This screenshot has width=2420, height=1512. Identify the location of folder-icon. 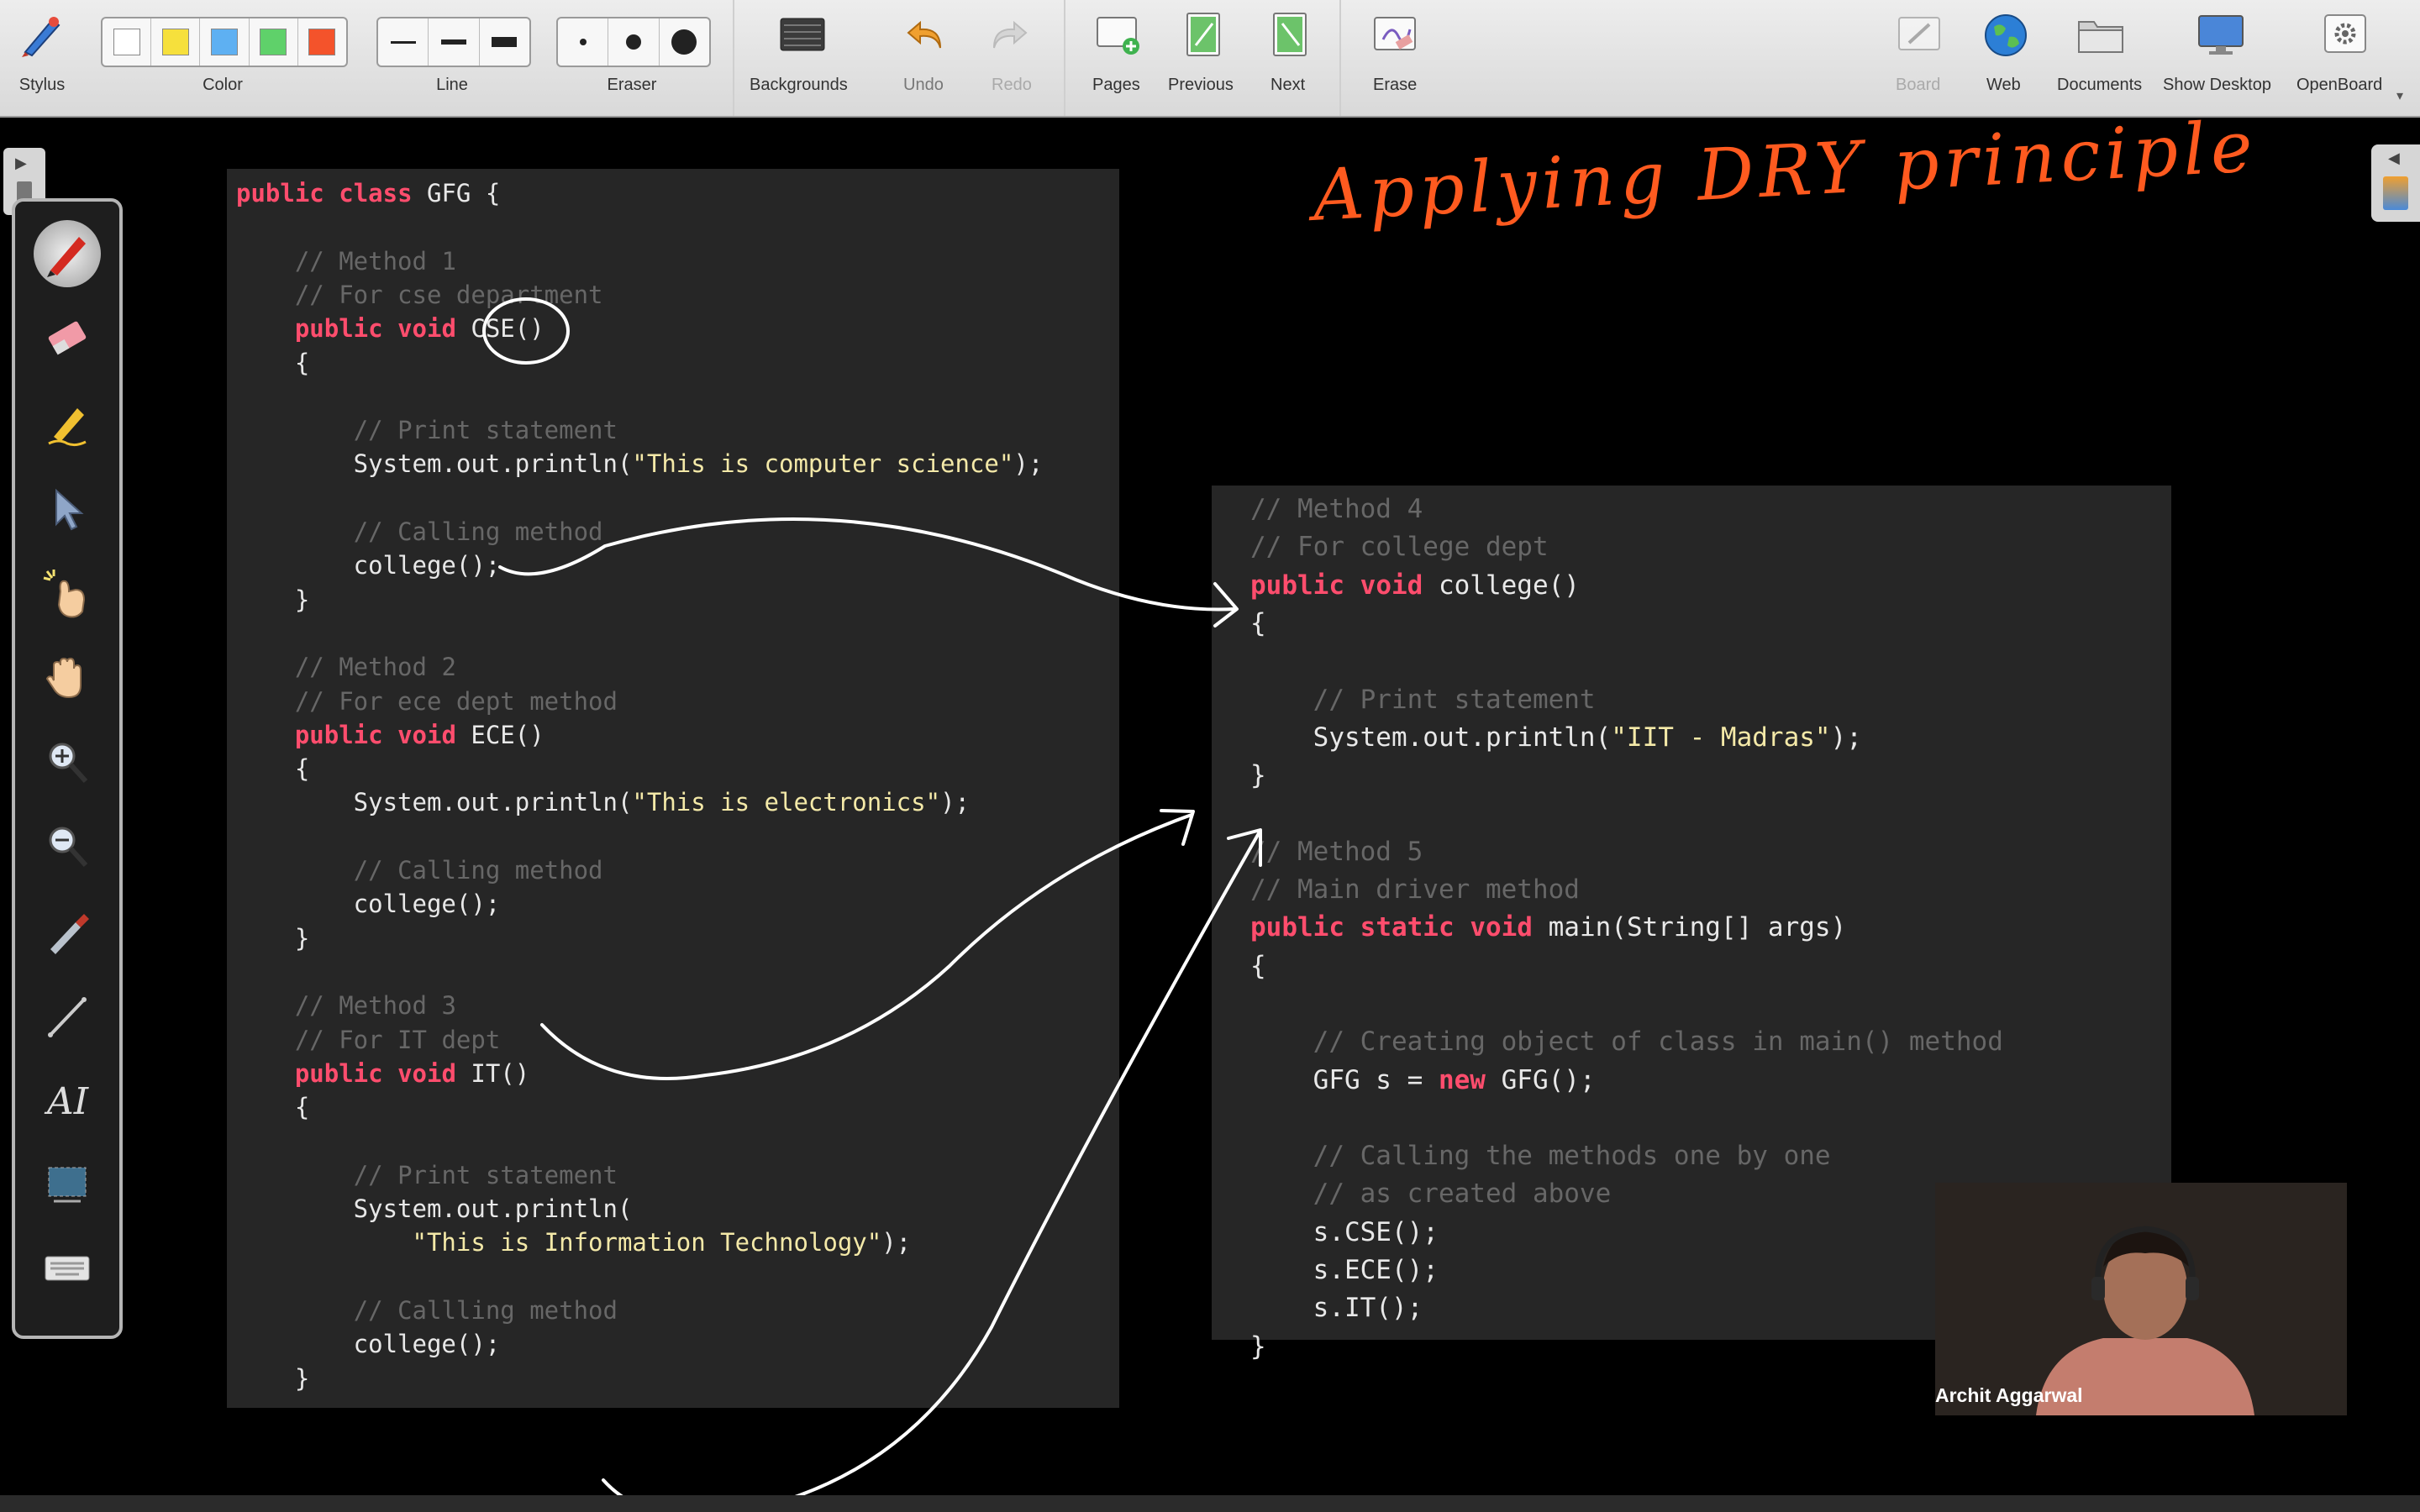
(2100, 35).